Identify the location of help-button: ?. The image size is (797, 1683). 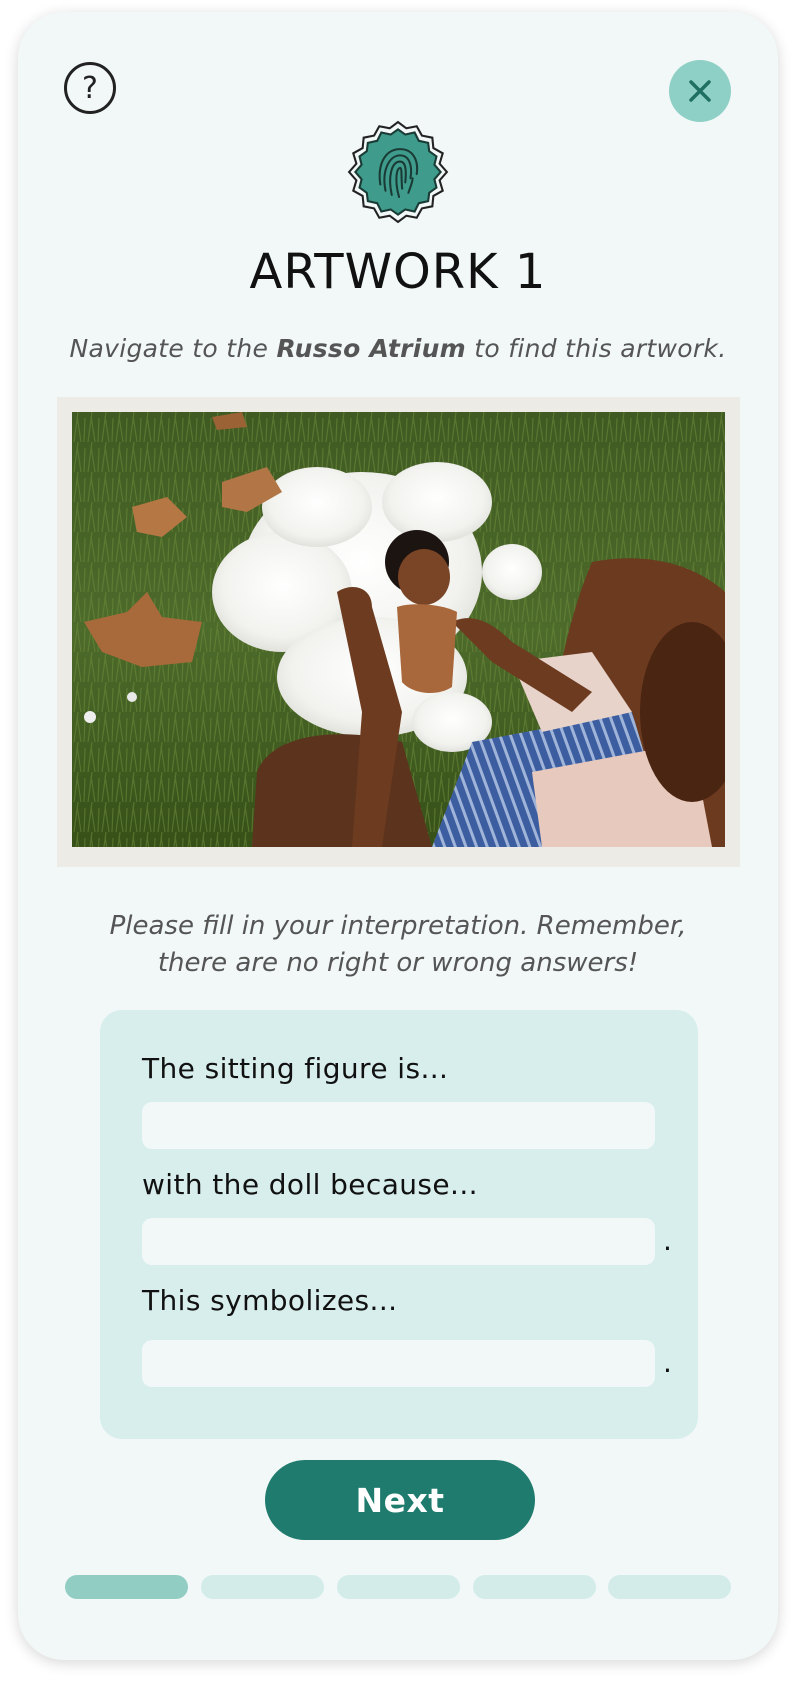
(90, 88).